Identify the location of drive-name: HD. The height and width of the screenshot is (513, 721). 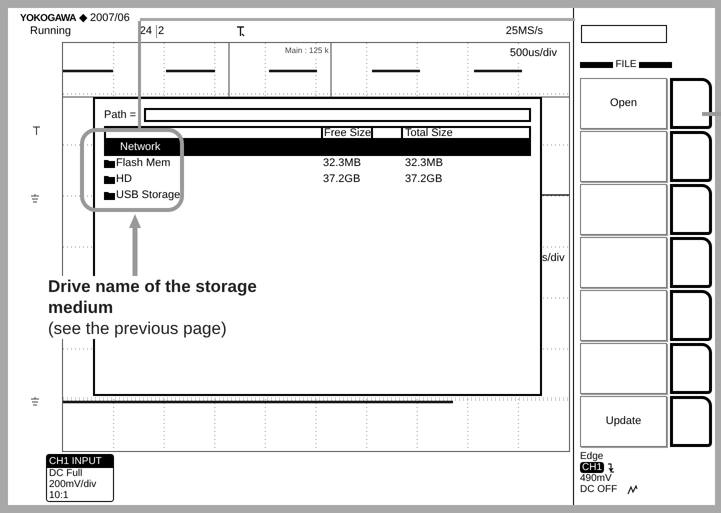
(124, 180).